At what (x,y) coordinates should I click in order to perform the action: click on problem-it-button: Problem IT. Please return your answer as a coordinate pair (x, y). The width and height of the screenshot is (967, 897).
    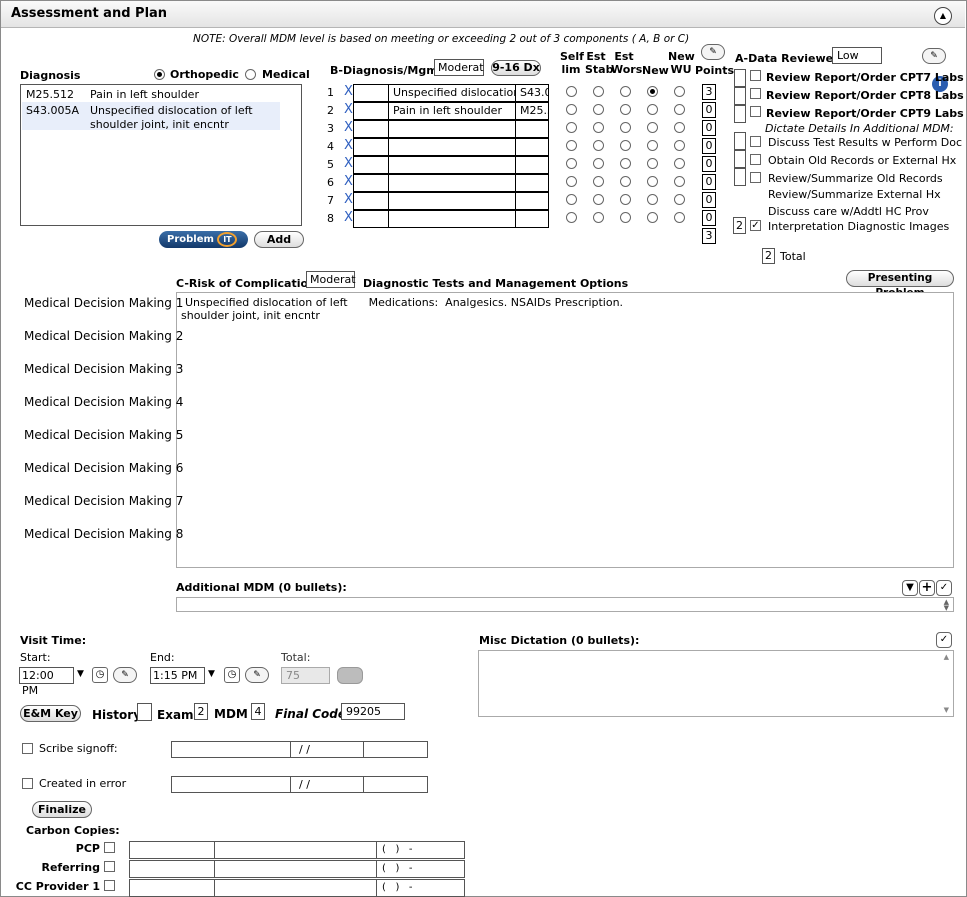
    Looking at the image, I should click on (203, 239).